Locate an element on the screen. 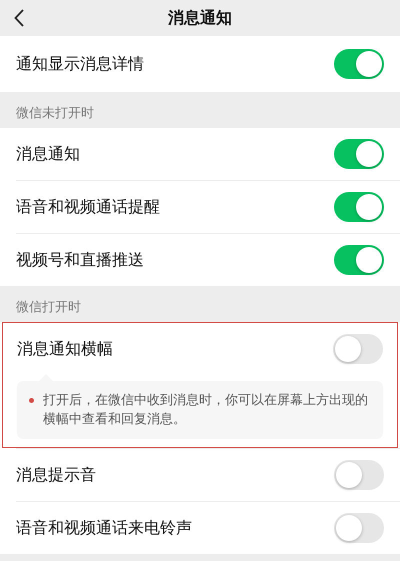 This screenshot has width=400, height=561. setting-label: 视频号和直播推送 is located at coordinates (80, 260).